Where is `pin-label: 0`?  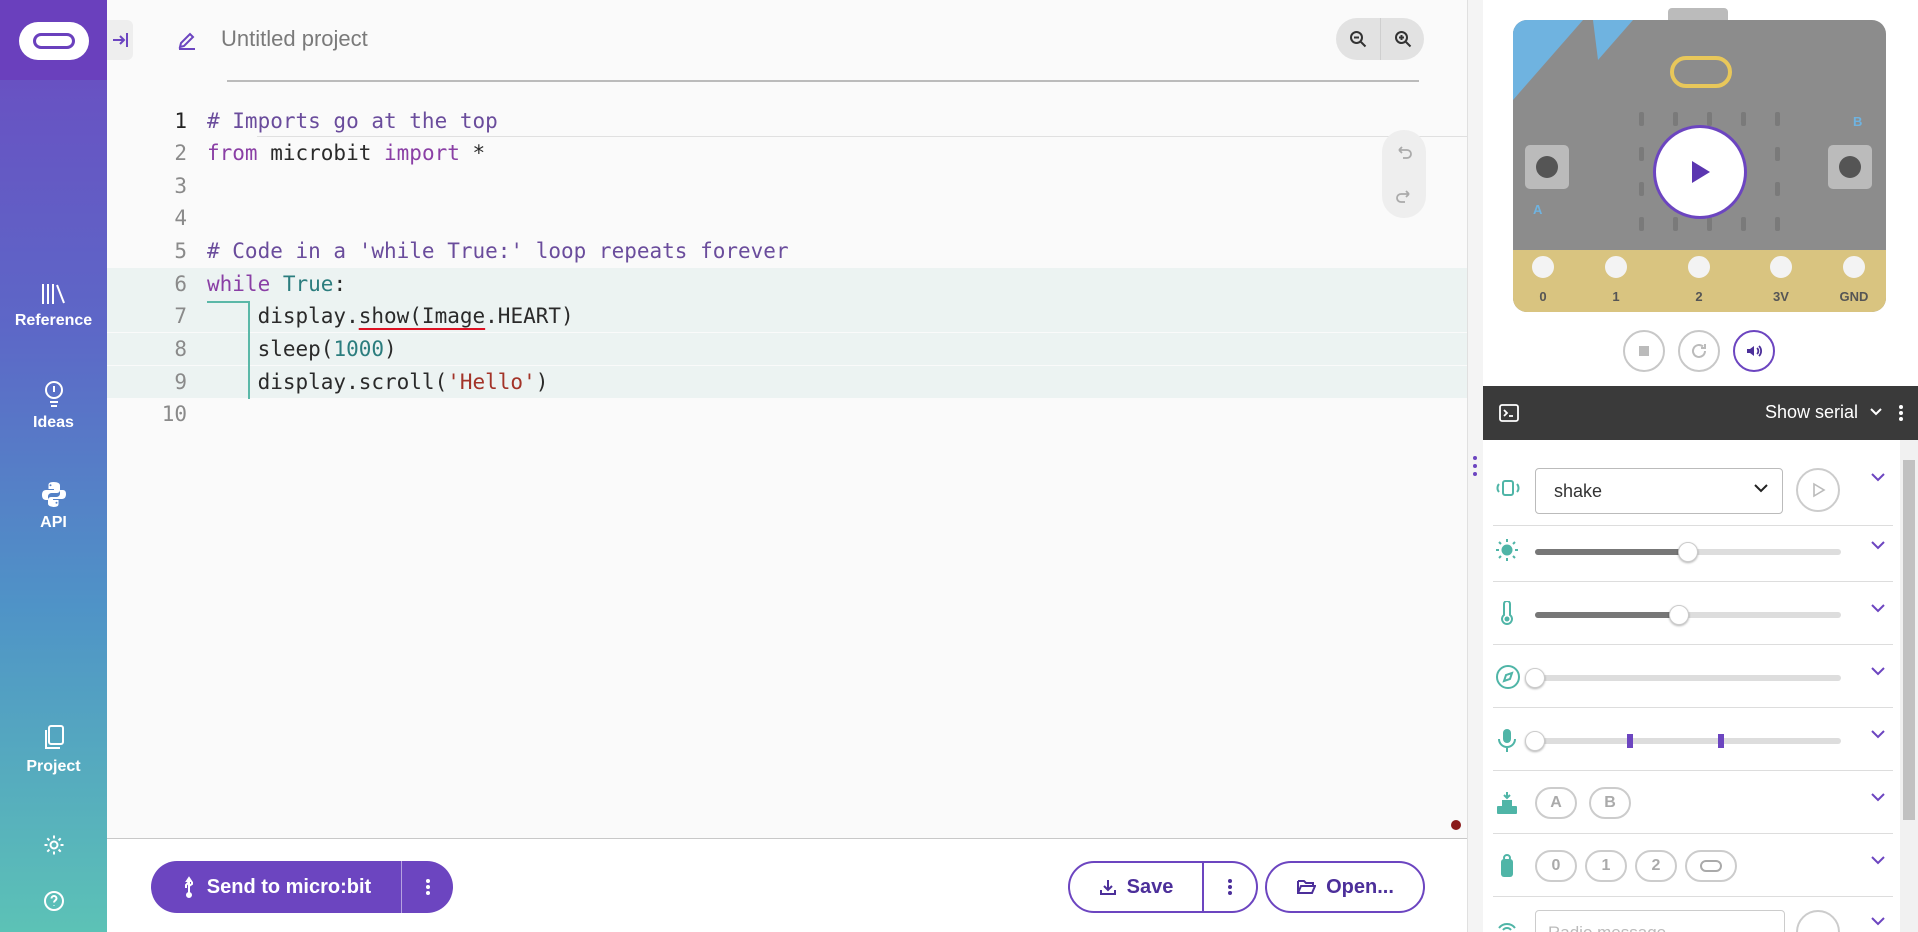
pin-label: 0 is located at coordinates (1543, 296).